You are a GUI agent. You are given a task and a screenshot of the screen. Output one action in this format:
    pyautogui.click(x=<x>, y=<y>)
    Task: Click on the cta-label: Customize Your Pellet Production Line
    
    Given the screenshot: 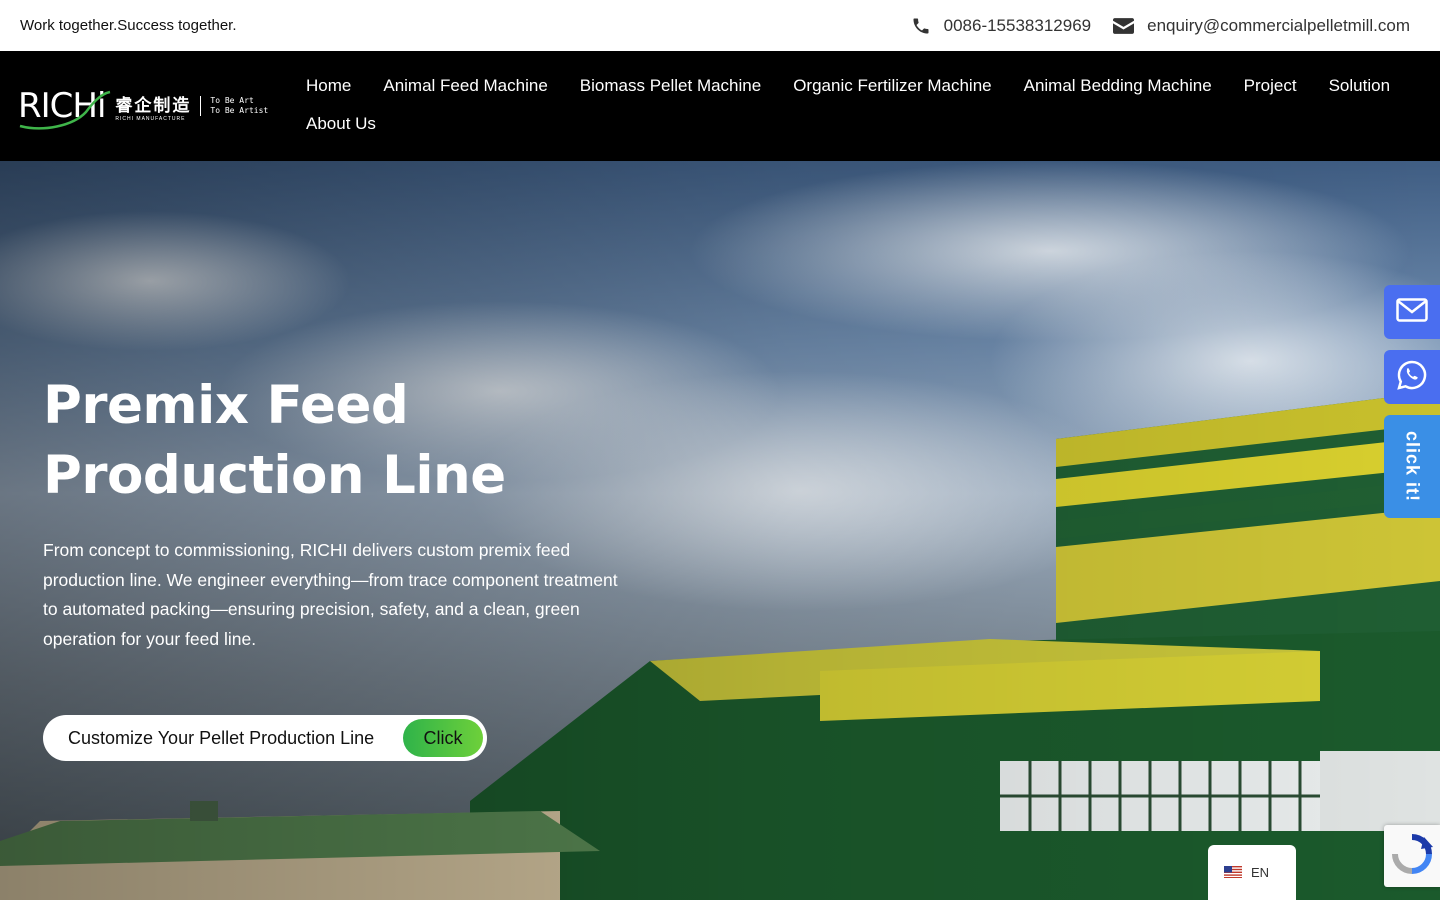 What is the action you would take?
    pyautogui.click(x=221, y=737)
    